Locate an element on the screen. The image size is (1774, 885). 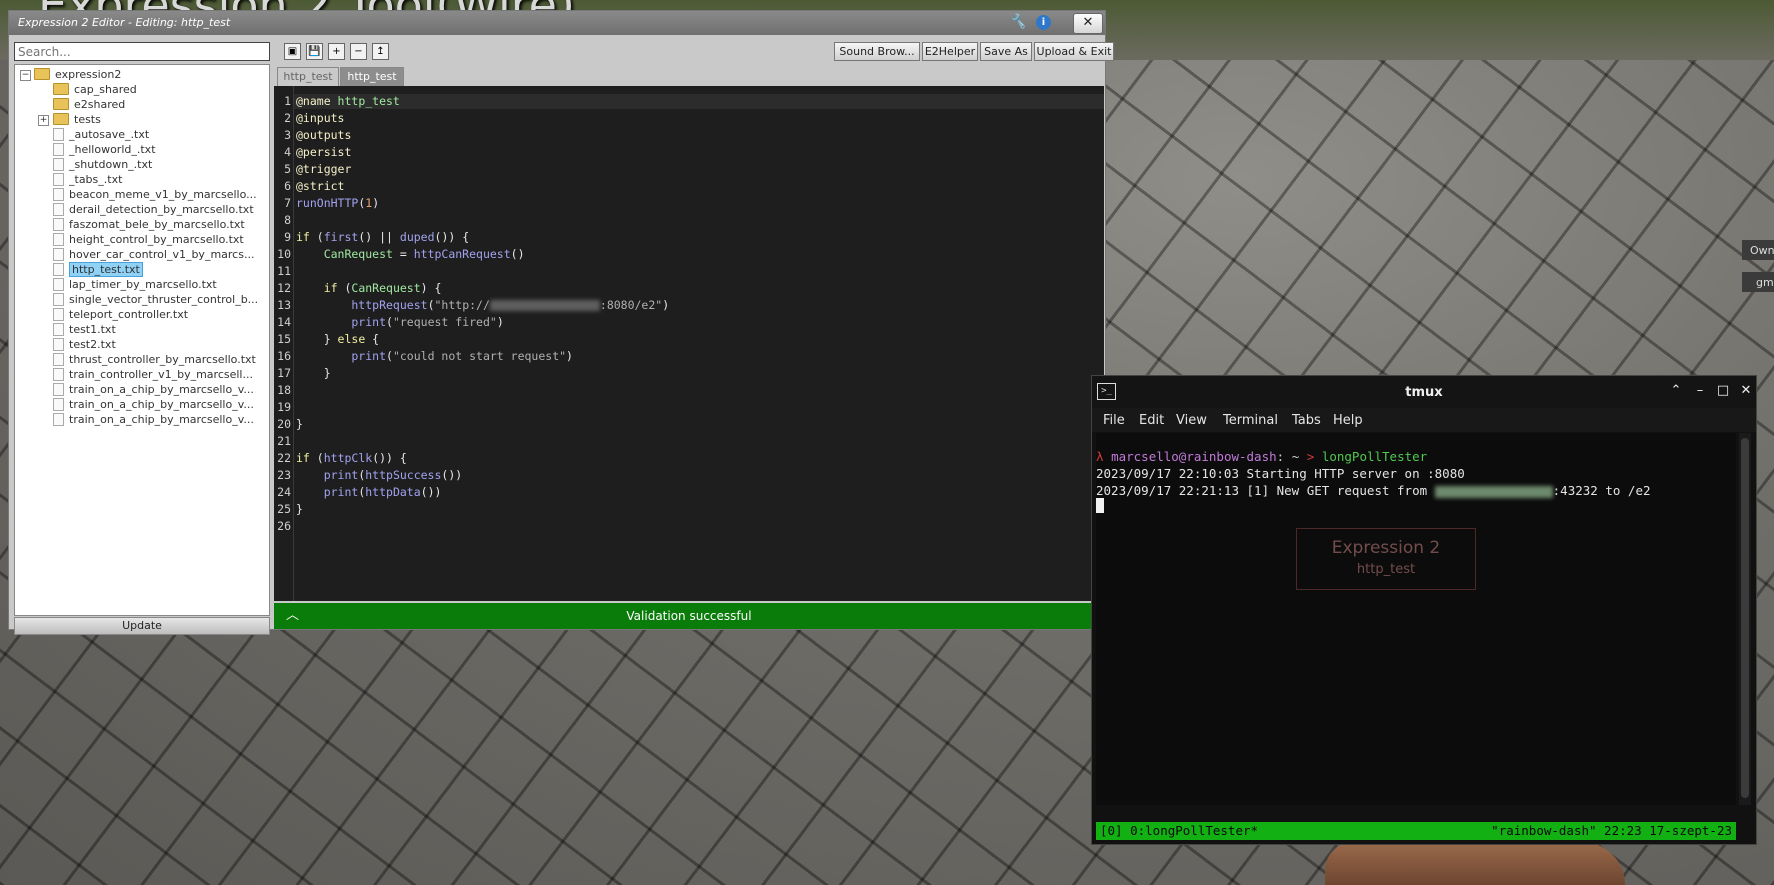
current-line-highlight is located at coordinates (698, 101).